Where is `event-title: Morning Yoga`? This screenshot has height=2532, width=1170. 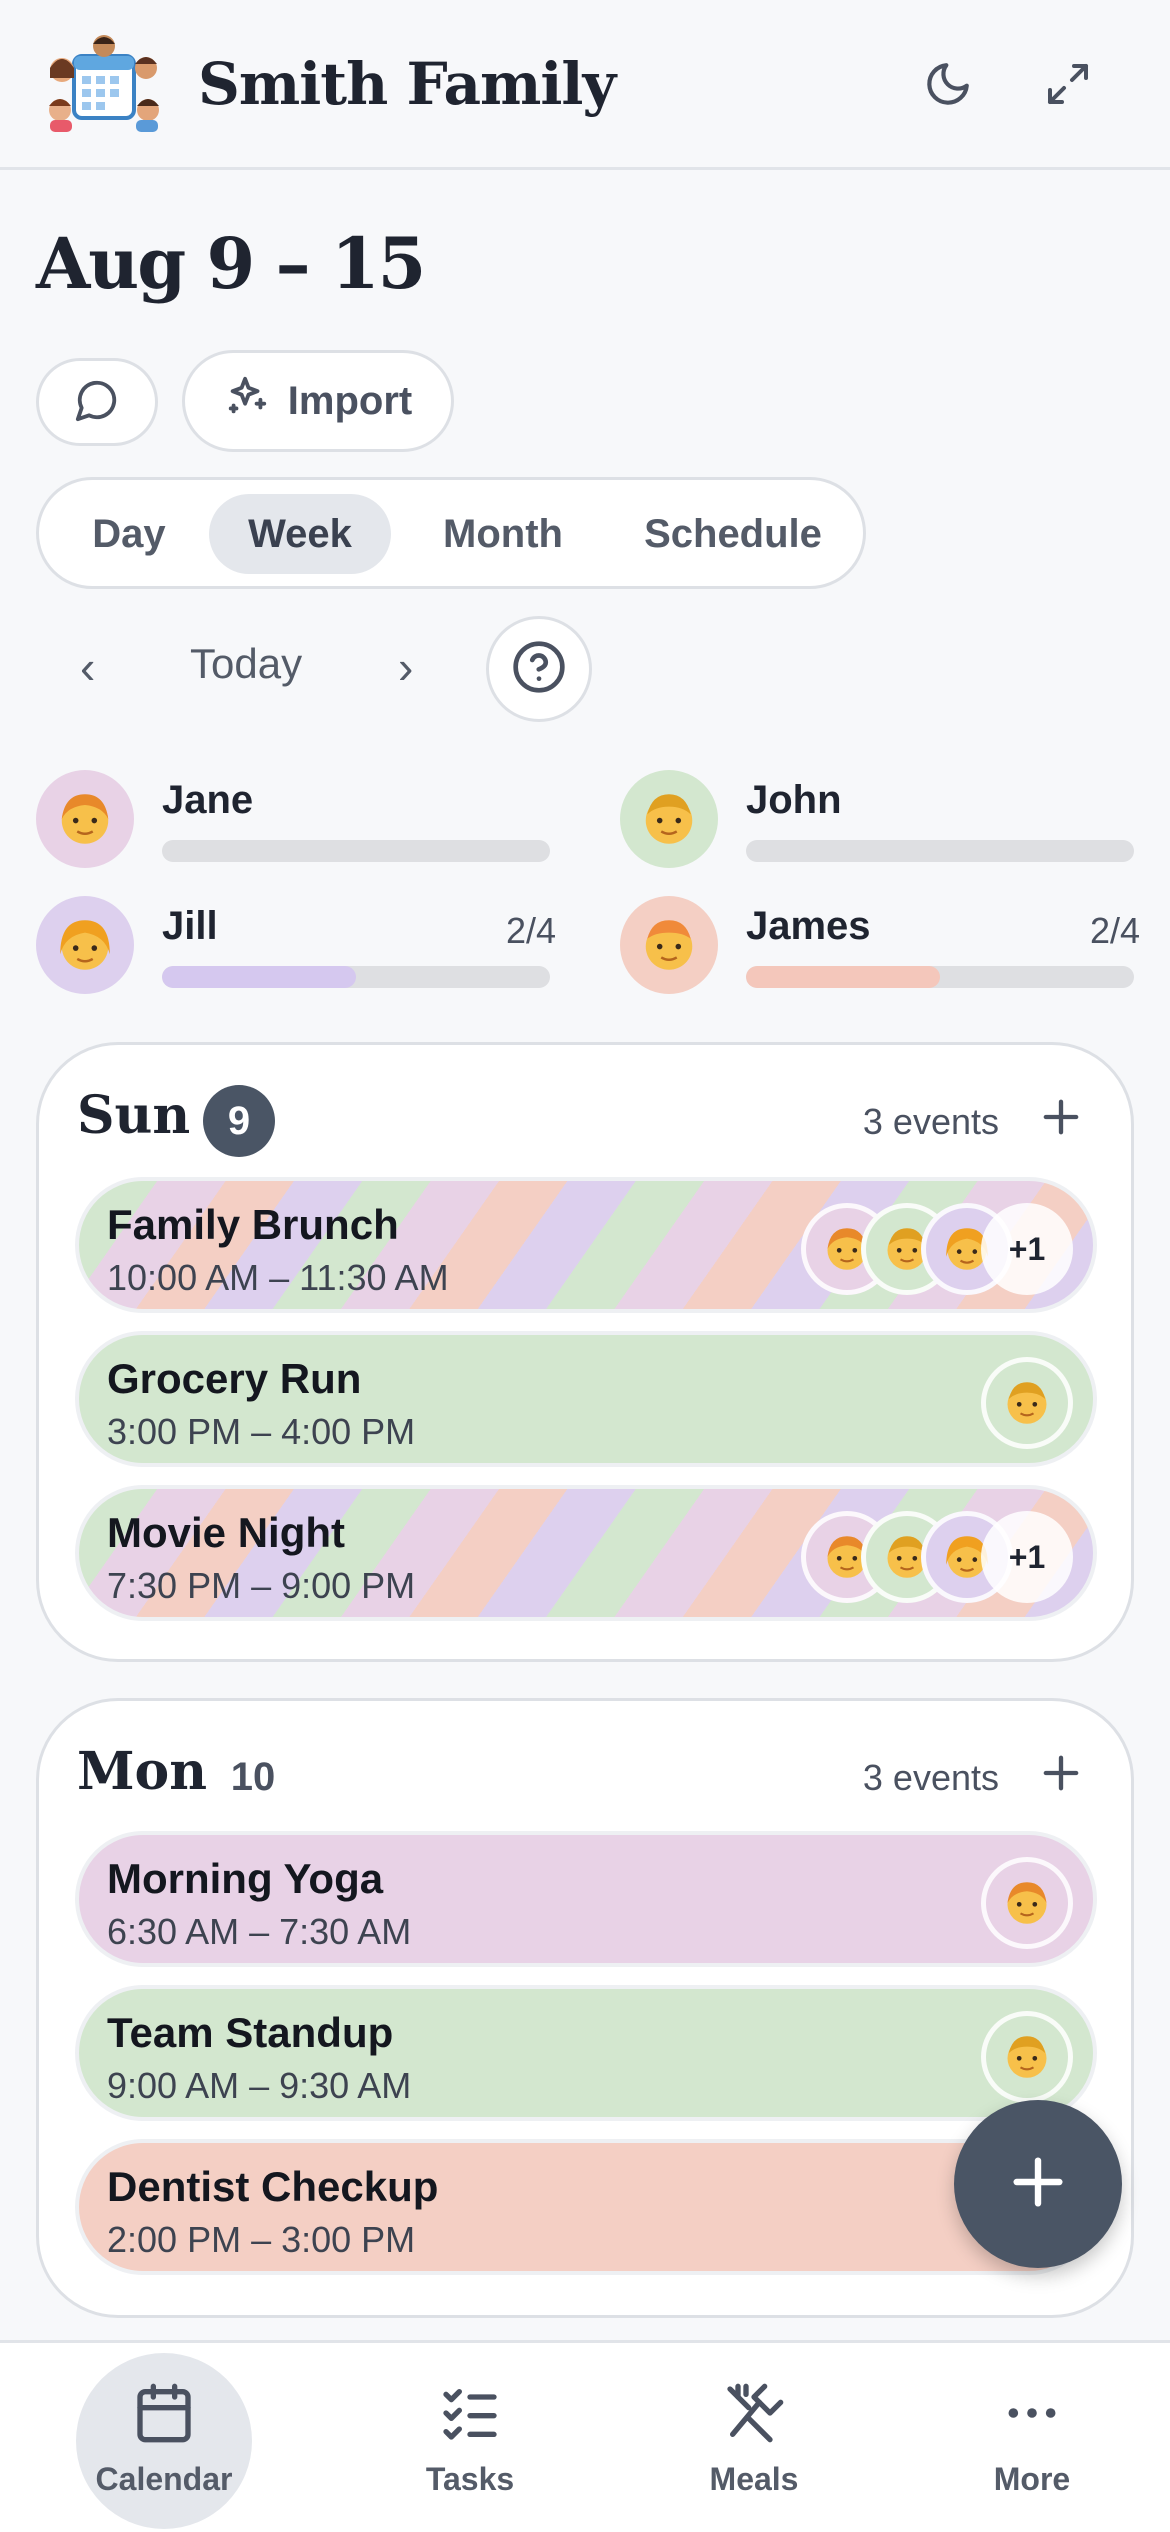 event-title: Morning Yoga is located at coordinates (245, 1878).